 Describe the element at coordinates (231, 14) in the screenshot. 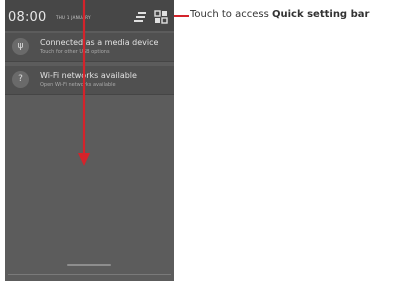

I see `callout-prefix: Touch to access` at that location.